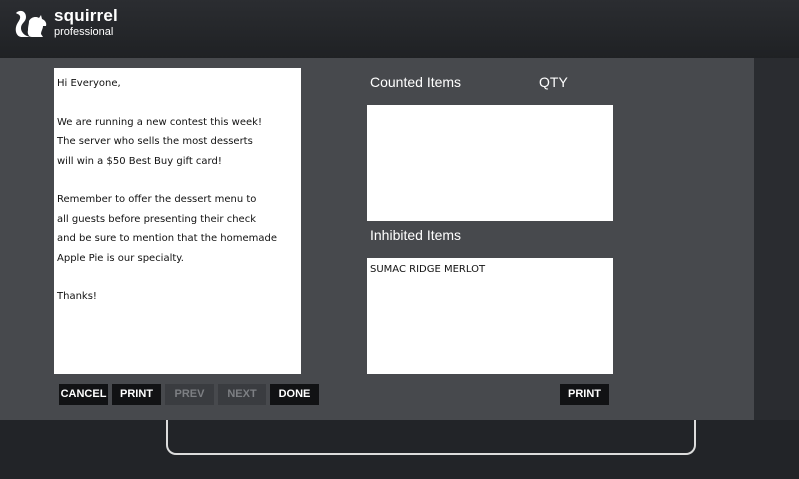 This screenshot has width=799, height=479. What do you see at coordinates (490, 269) in the screenshot?
I see `list-item: SUMAC RIDGE MERLOT` at bounding box center [490, 269].